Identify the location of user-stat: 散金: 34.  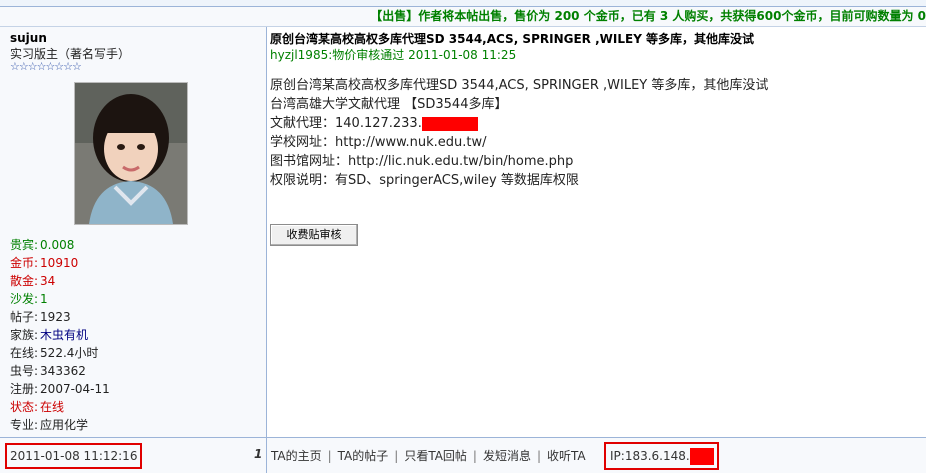
(32, 281).